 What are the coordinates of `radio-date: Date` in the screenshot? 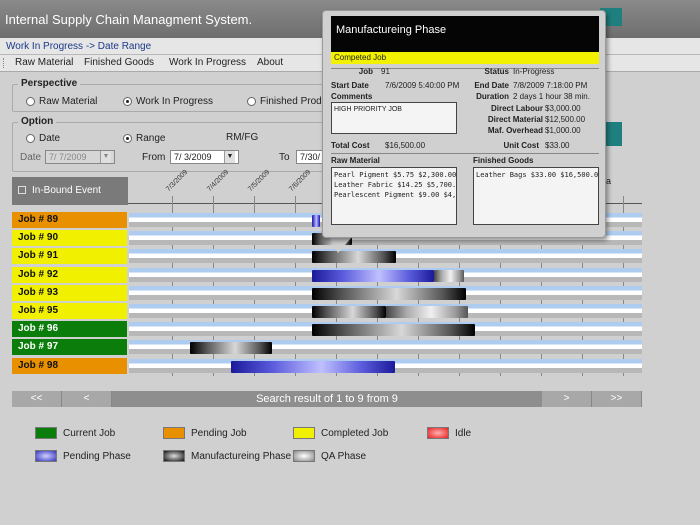 It's located at (43, 138).